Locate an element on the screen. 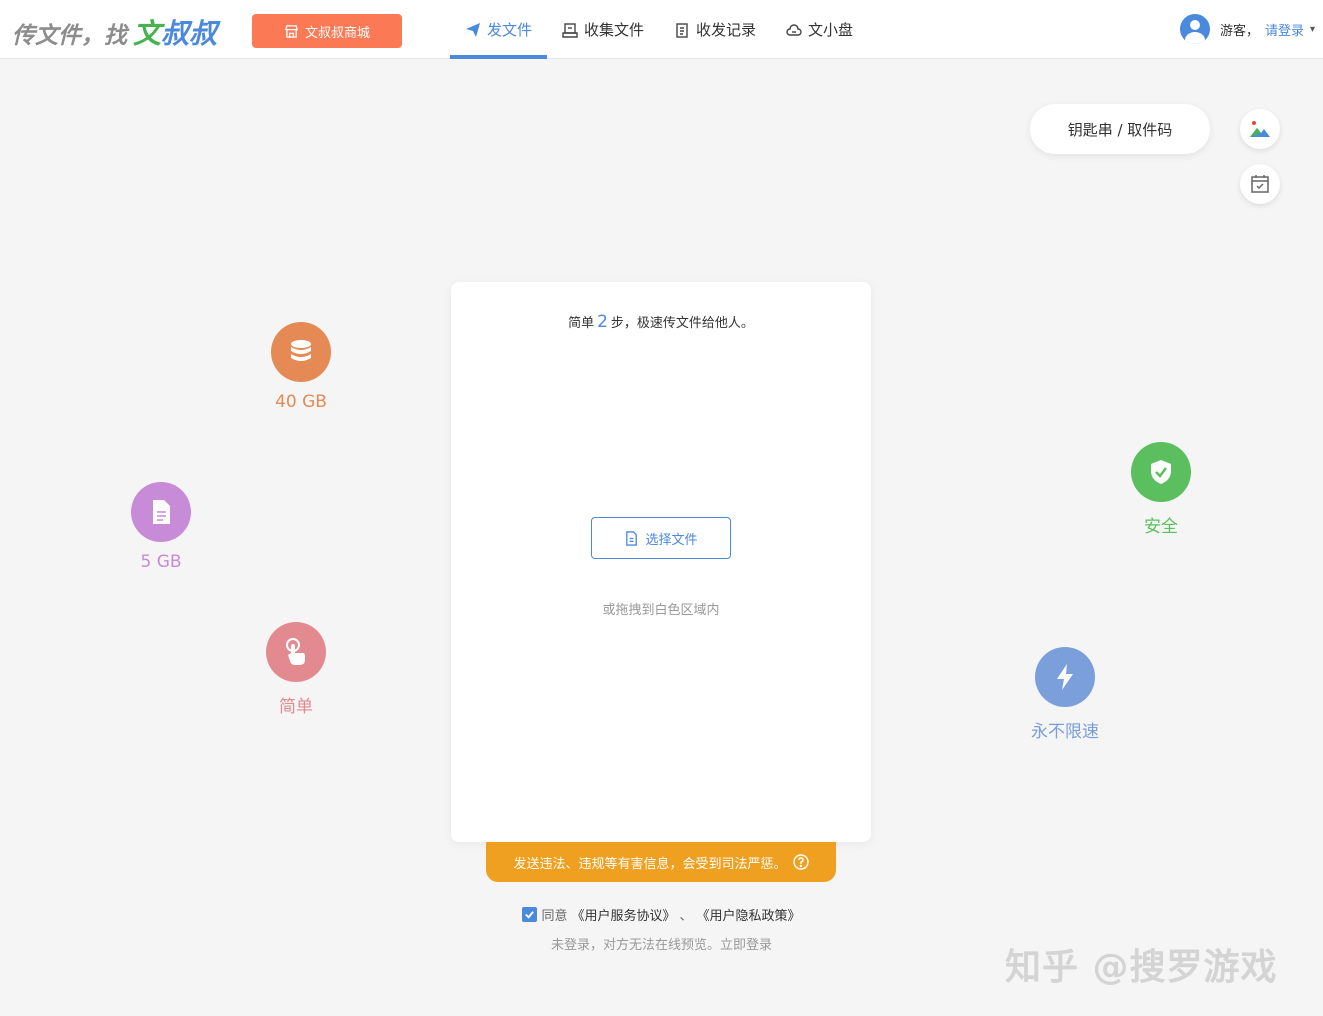 This screenshot has width=1323, height=1016. cloud-drive-icon is located at coordinates (794, 29).